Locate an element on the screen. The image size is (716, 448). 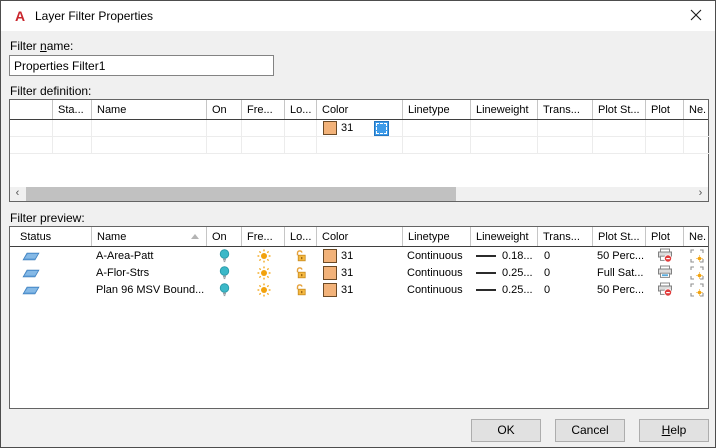
definition-cell-plotstyle is located at coordinates (619, 128).